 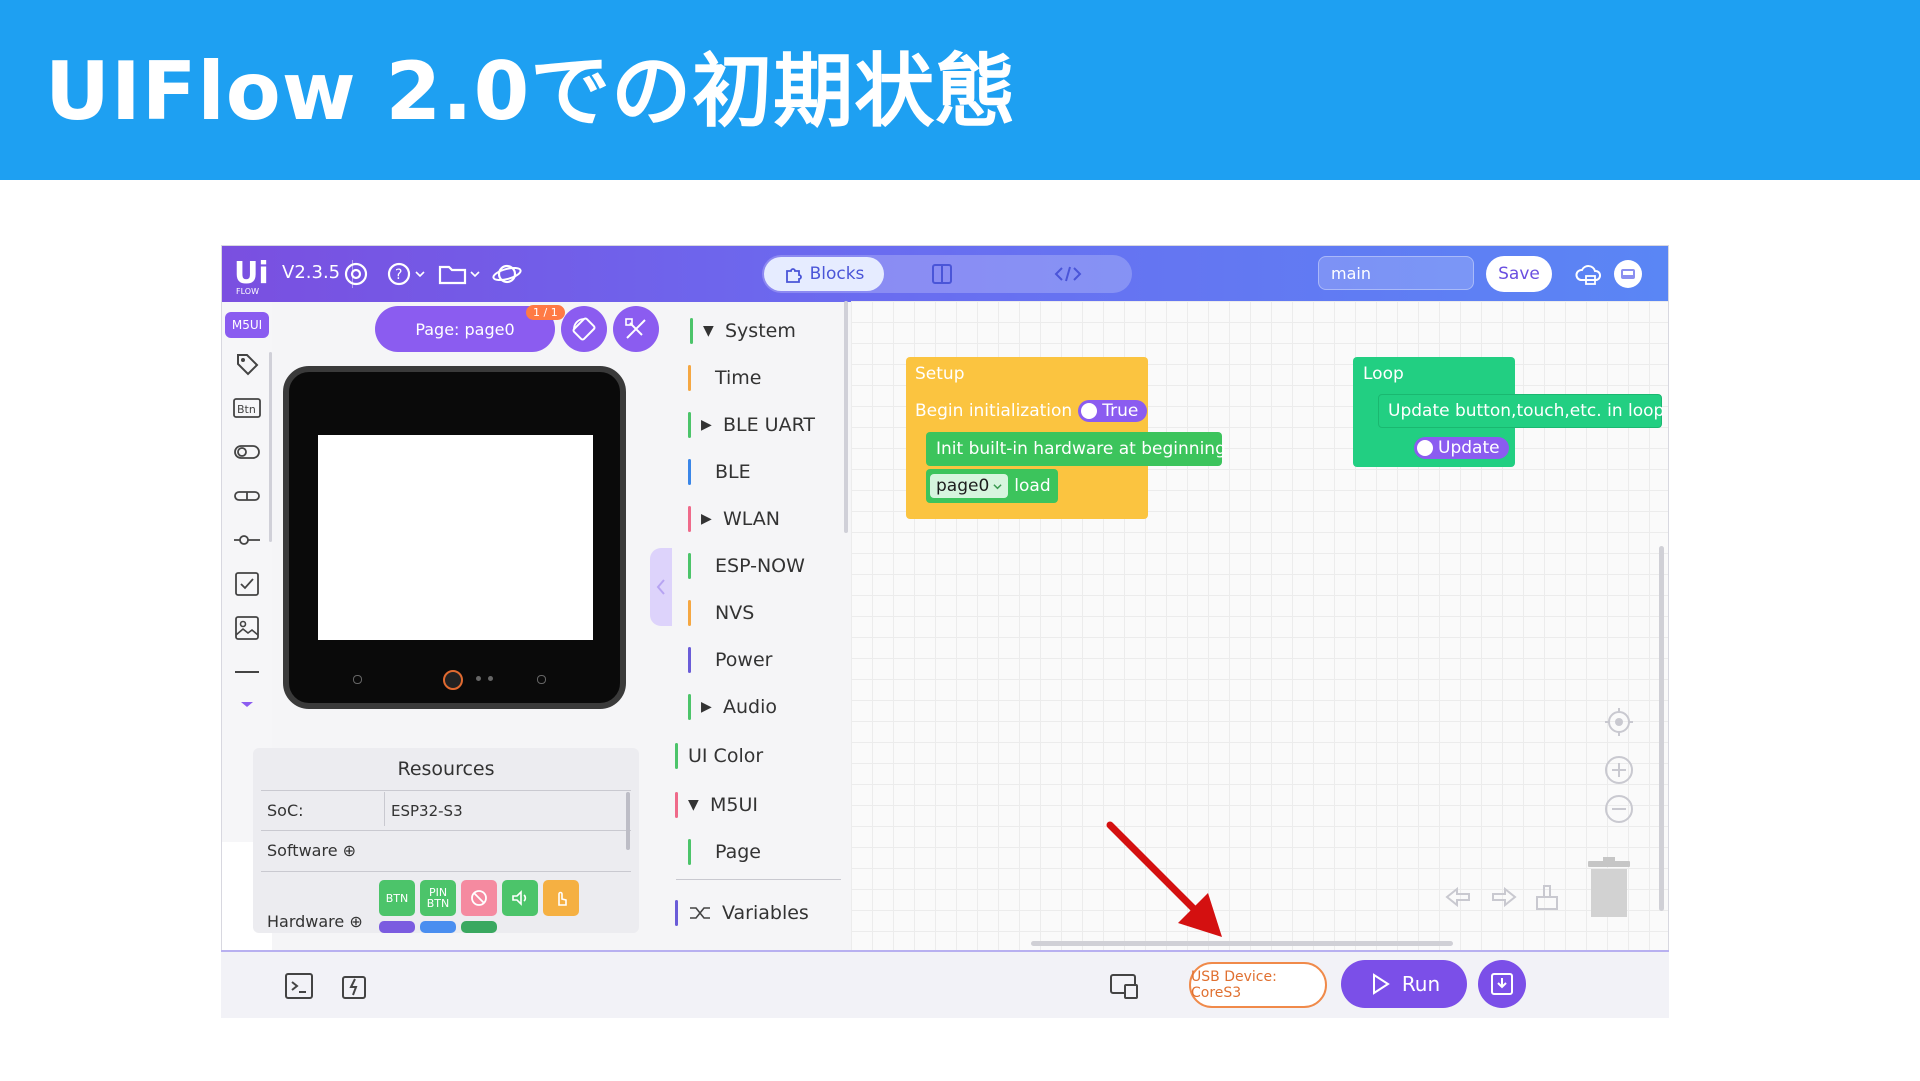 What do you see at coordinates (628, 821) in the screenshot?
I see `resources-scrollbar` at bounding box center [628, 821].